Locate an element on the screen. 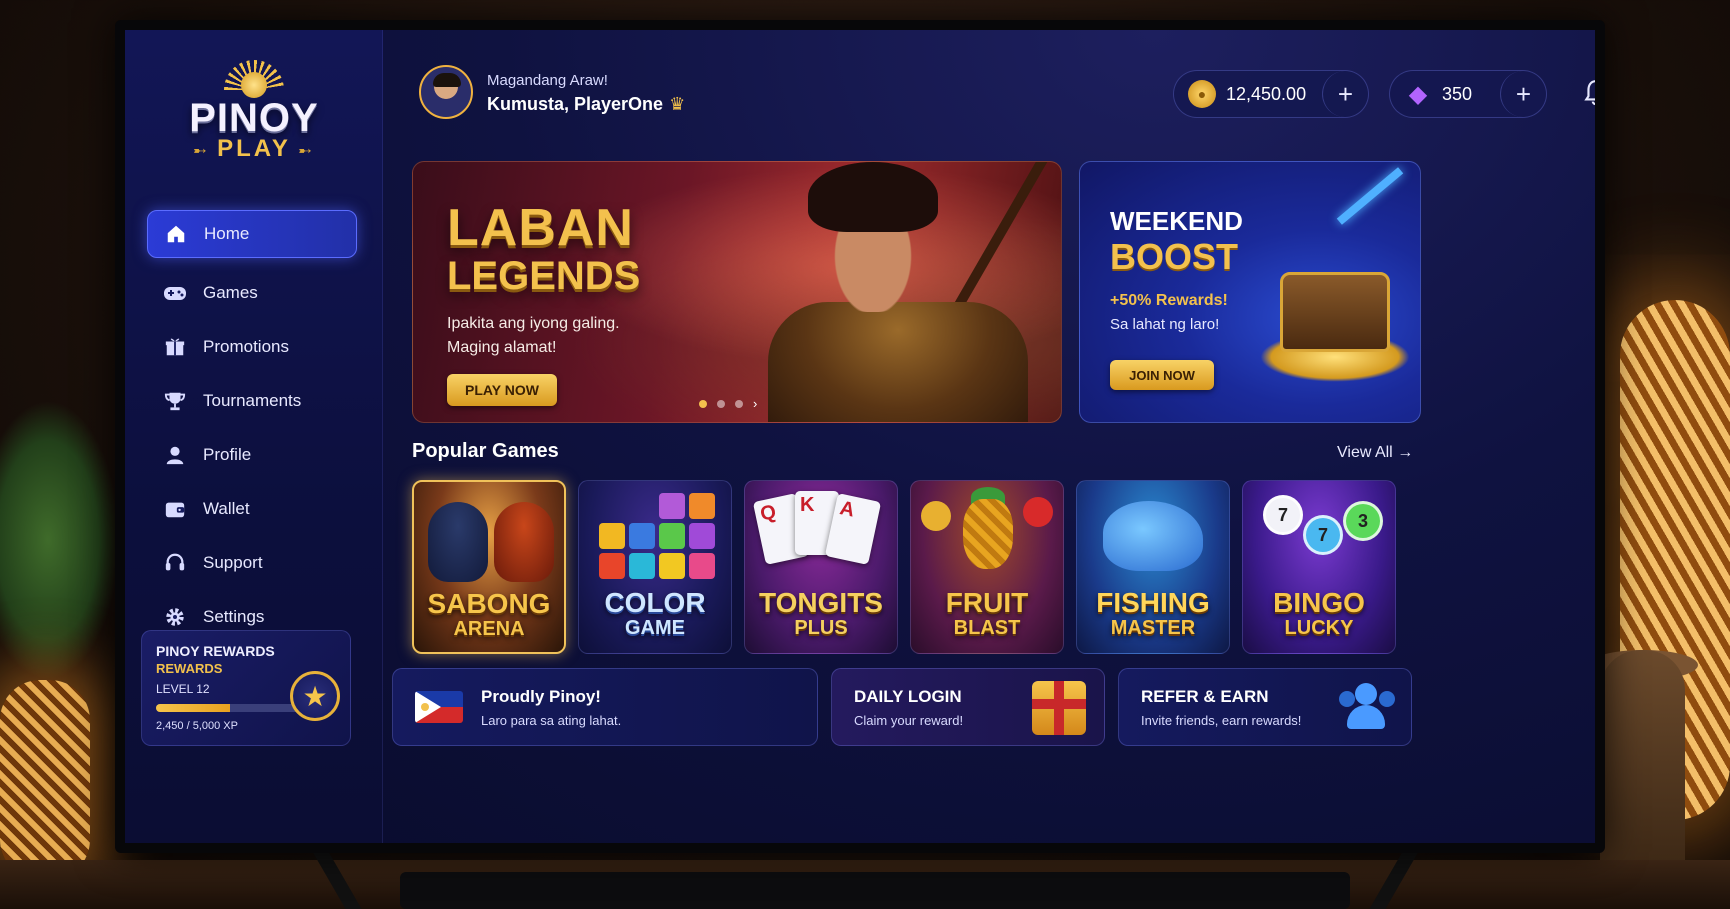 The width and height of the screenshot is (1730, 909). sun-icon is located at coordinates (254, 79).